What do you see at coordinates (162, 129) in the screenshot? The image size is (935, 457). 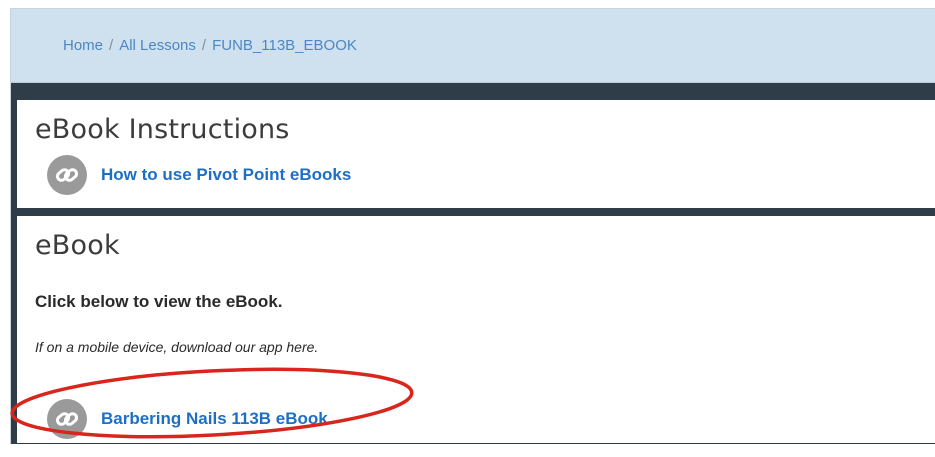 I see `card-title: eBook Instructions` at bounding box center [162, 129].